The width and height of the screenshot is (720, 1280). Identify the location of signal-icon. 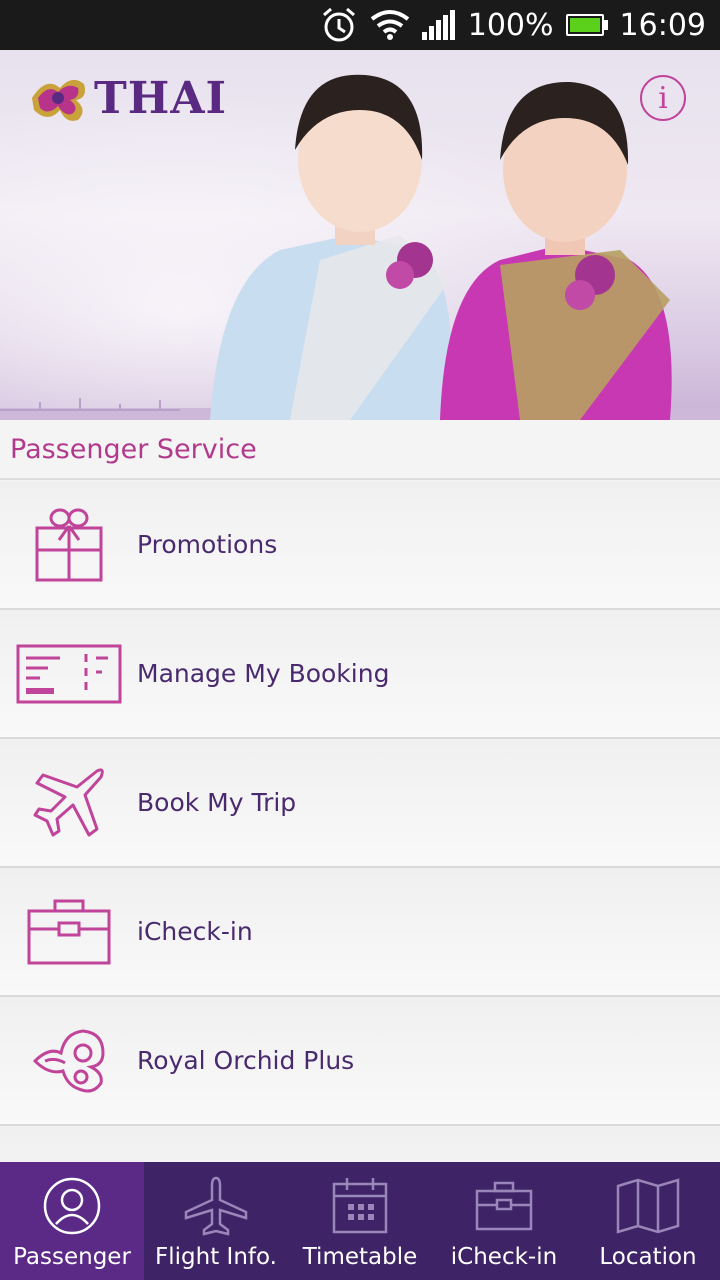
(438, 25).